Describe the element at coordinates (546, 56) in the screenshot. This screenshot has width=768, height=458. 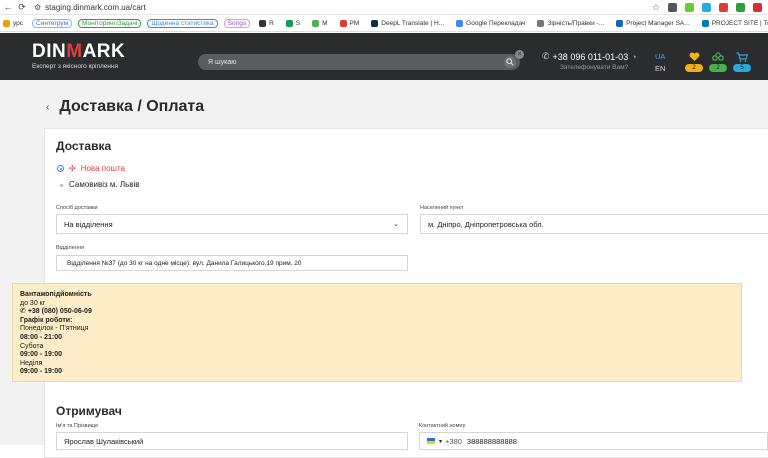
I see `phone-icon: ✆` at that location.